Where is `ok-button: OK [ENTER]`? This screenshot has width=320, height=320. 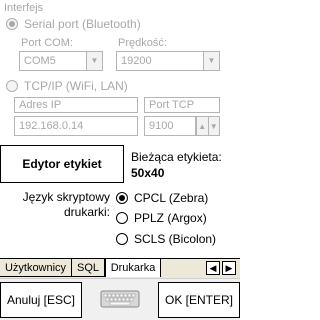
ok-button: OK [ENTER] is located at coordinates (199, 300).